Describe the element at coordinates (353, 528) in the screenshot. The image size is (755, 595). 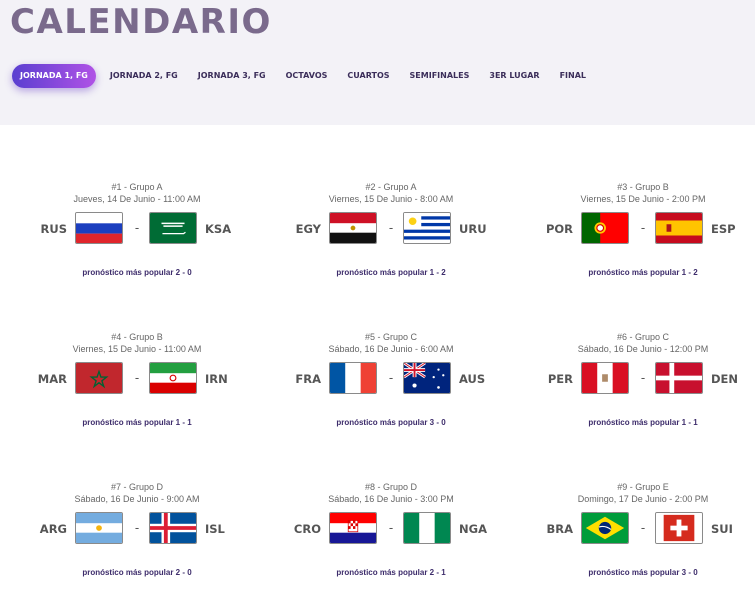
I see `flag-croatia-icon` at that location.